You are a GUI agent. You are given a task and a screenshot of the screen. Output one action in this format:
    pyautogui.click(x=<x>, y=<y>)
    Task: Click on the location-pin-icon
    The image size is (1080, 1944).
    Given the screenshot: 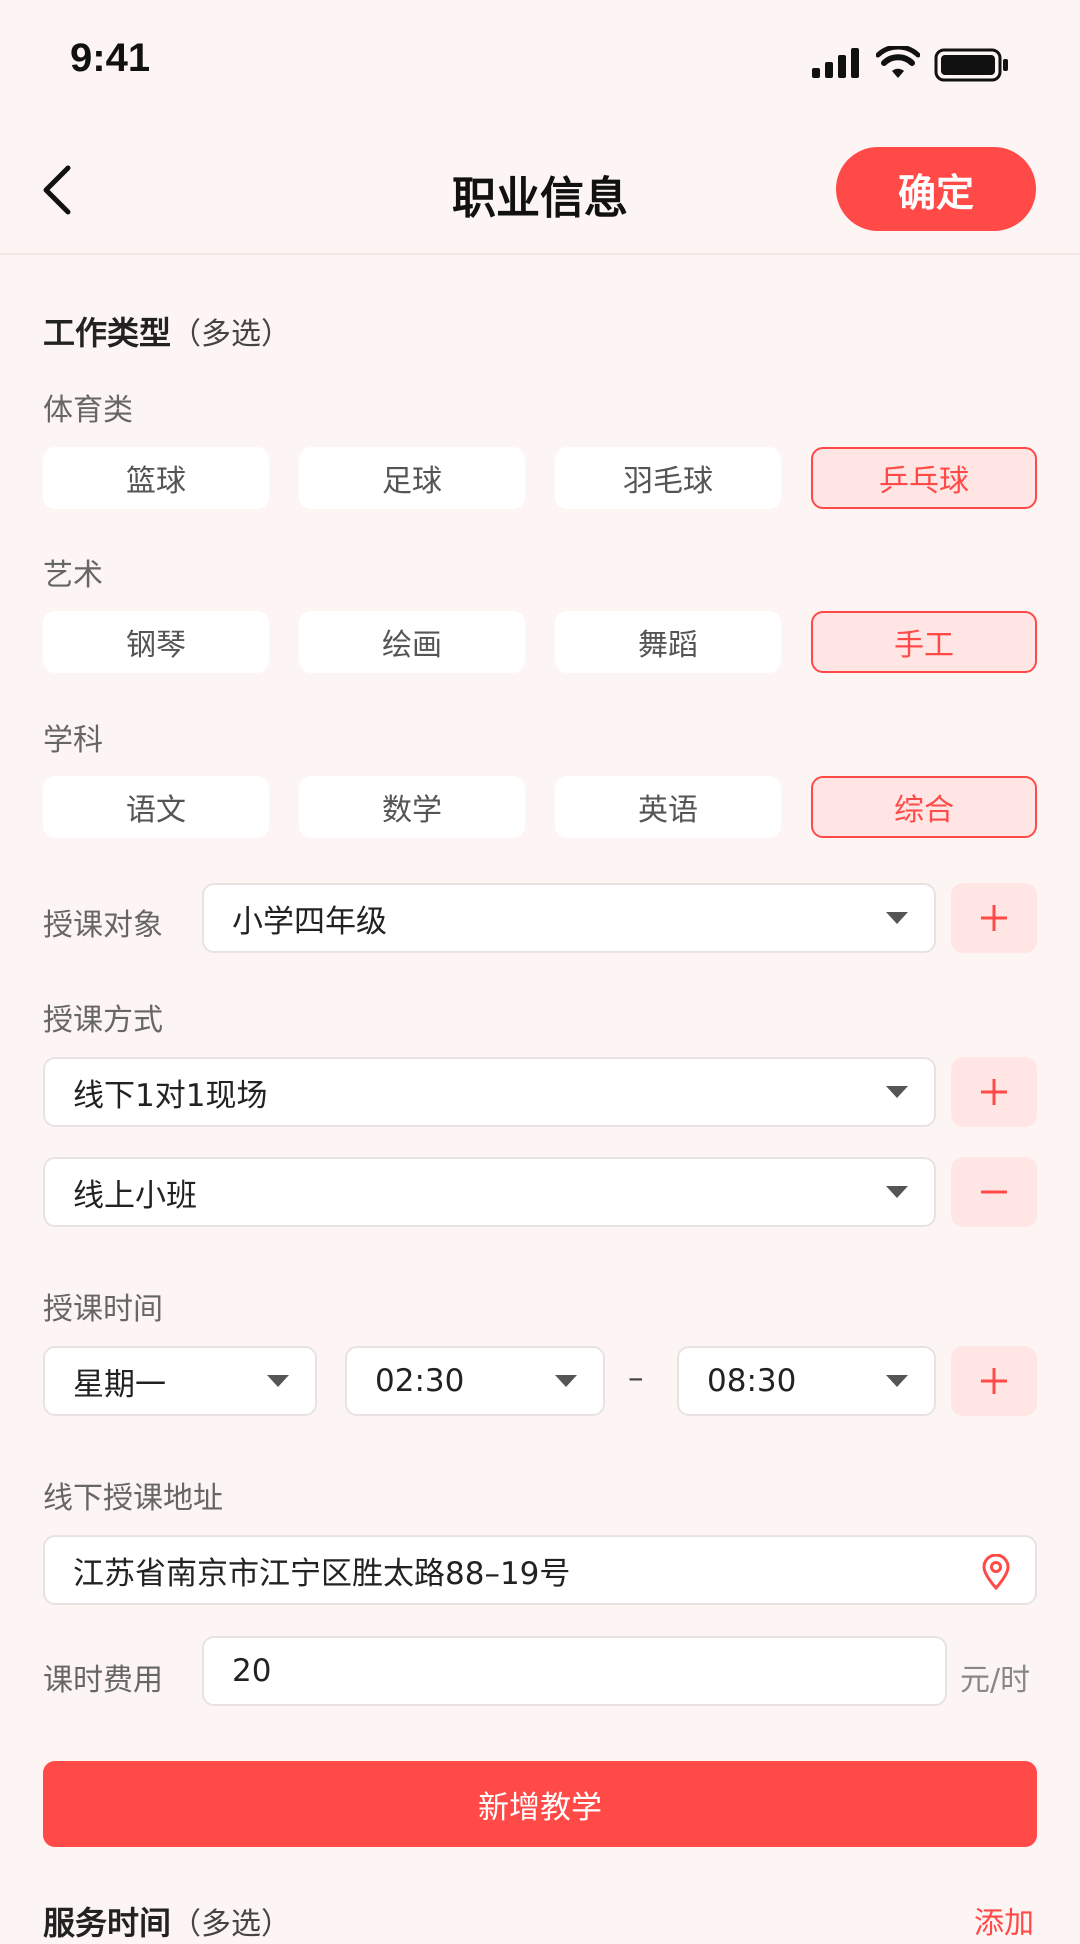 What is the action you would take?
    pyautogui.click(x=996, y=1572)
    